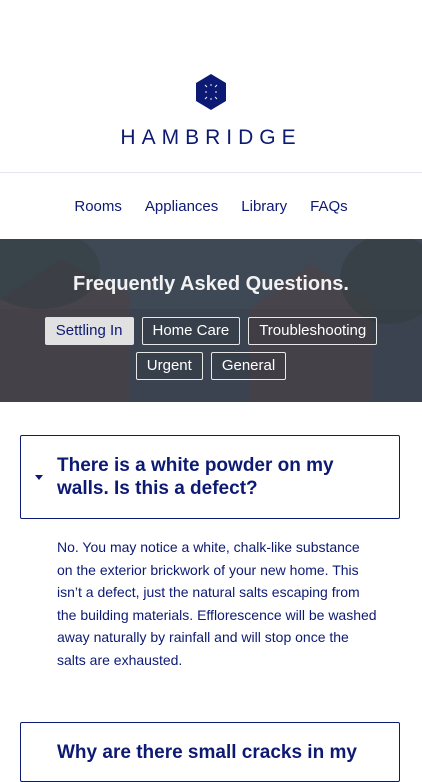 This screenshot has width=422, height=782. I want to click on filter-settling-in: Settling In, so click(89, 331).